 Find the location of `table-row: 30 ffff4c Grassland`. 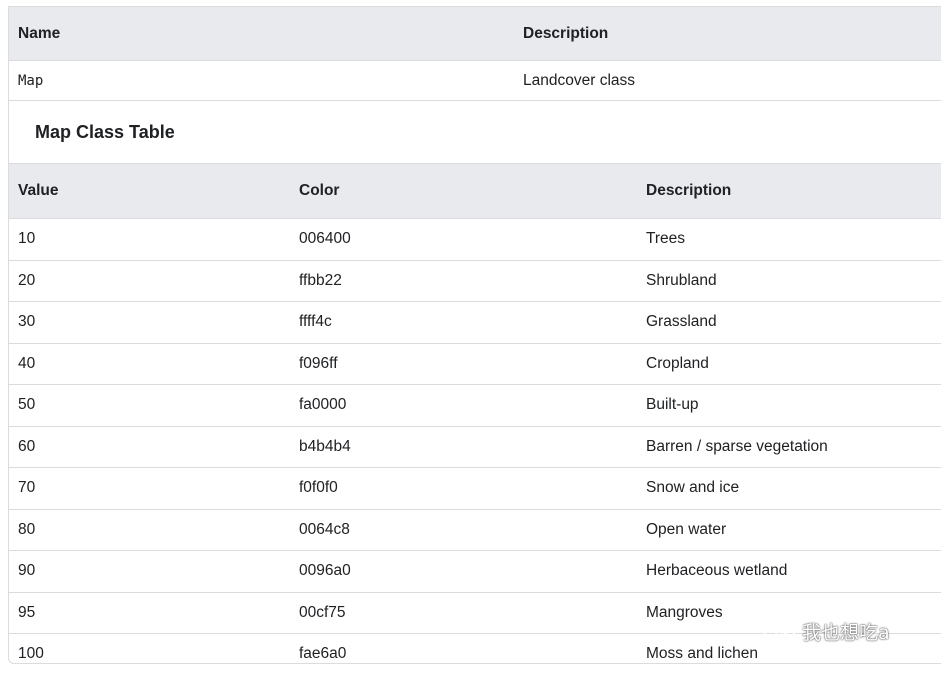

table-row: 30 ffff4c Grassland is located at coordinates (475, 322).